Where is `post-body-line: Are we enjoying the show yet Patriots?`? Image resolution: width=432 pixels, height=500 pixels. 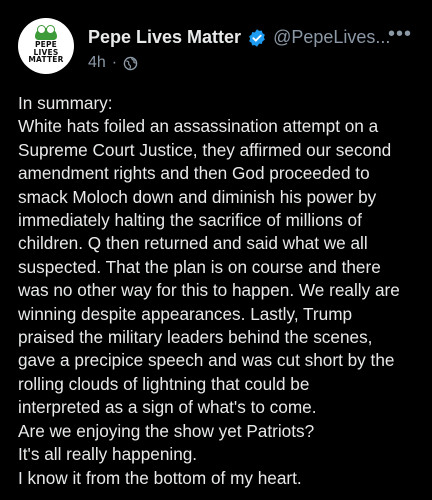 post-body-line: Are we enjoying the show yet Patriots? is located at coordinates (166, 430).